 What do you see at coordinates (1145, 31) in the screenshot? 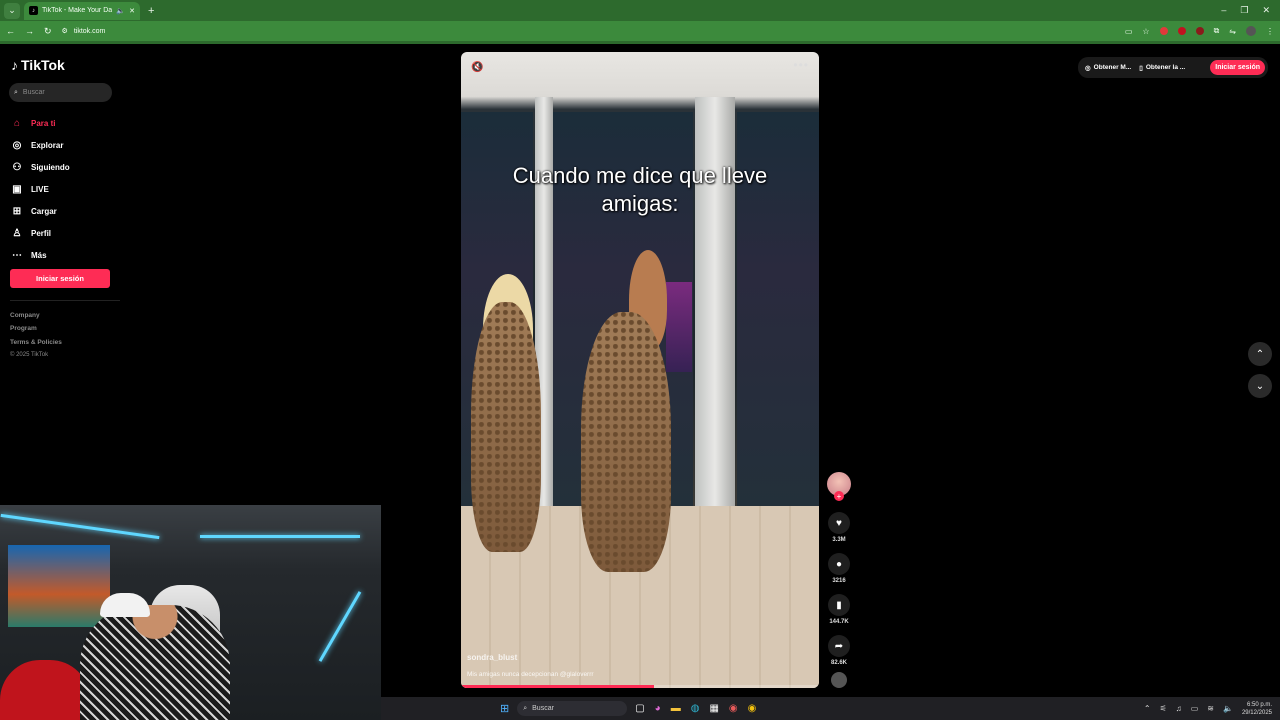
I see `bookmark-star-icon: ☆` at bounding box center [1145, 31].